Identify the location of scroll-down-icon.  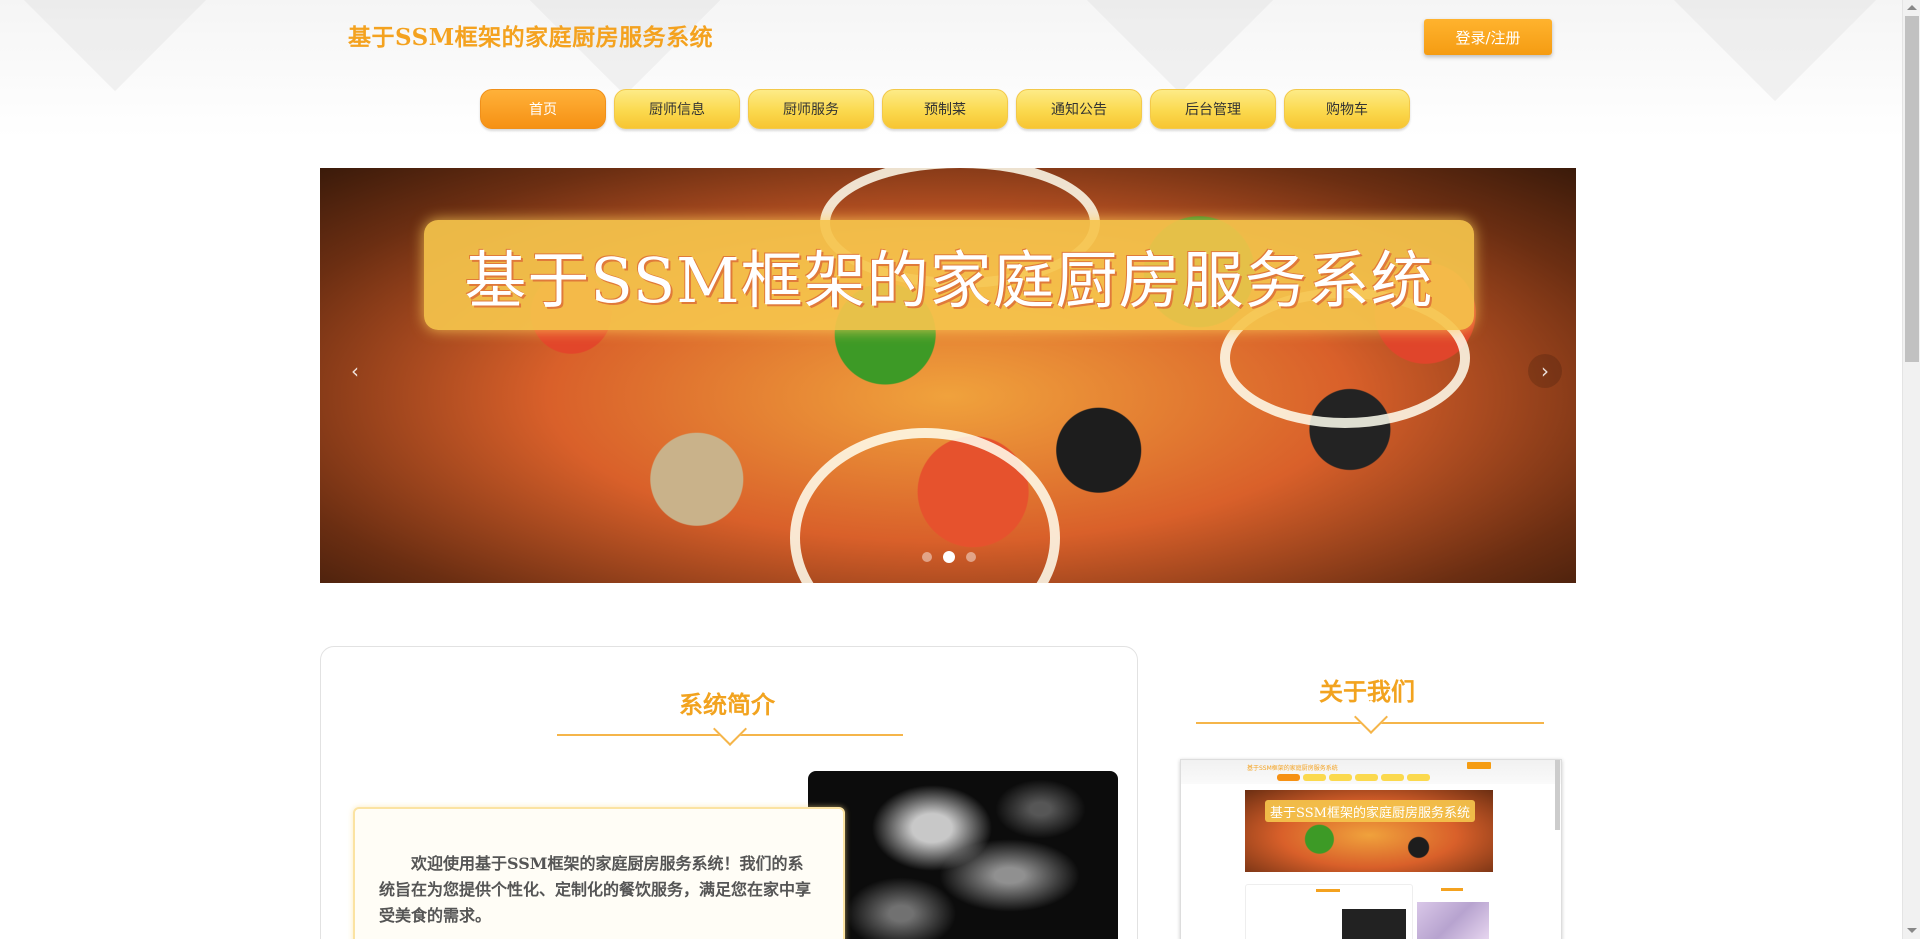
(1912, 930).